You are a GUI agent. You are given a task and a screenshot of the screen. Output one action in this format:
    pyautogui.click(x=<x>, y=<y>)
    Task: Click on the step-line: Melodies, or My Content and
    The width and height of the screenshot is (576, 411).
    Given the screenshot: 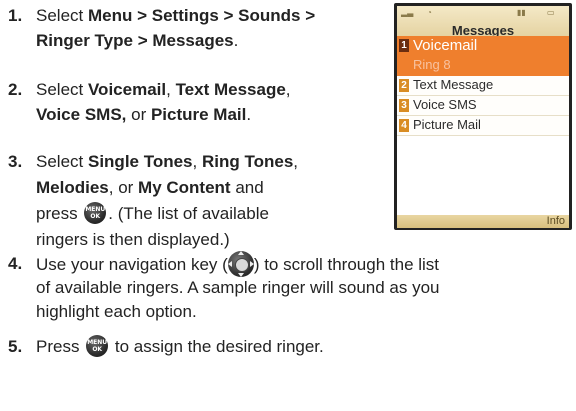 What is the action you would take?
    pyautogui.click(x=150, y=187)
    